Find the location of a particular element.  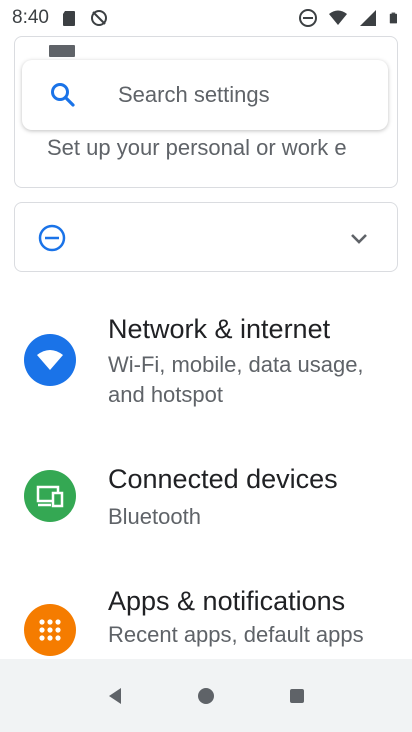

item-title: Network & internet is located at coordinates (219, 329).